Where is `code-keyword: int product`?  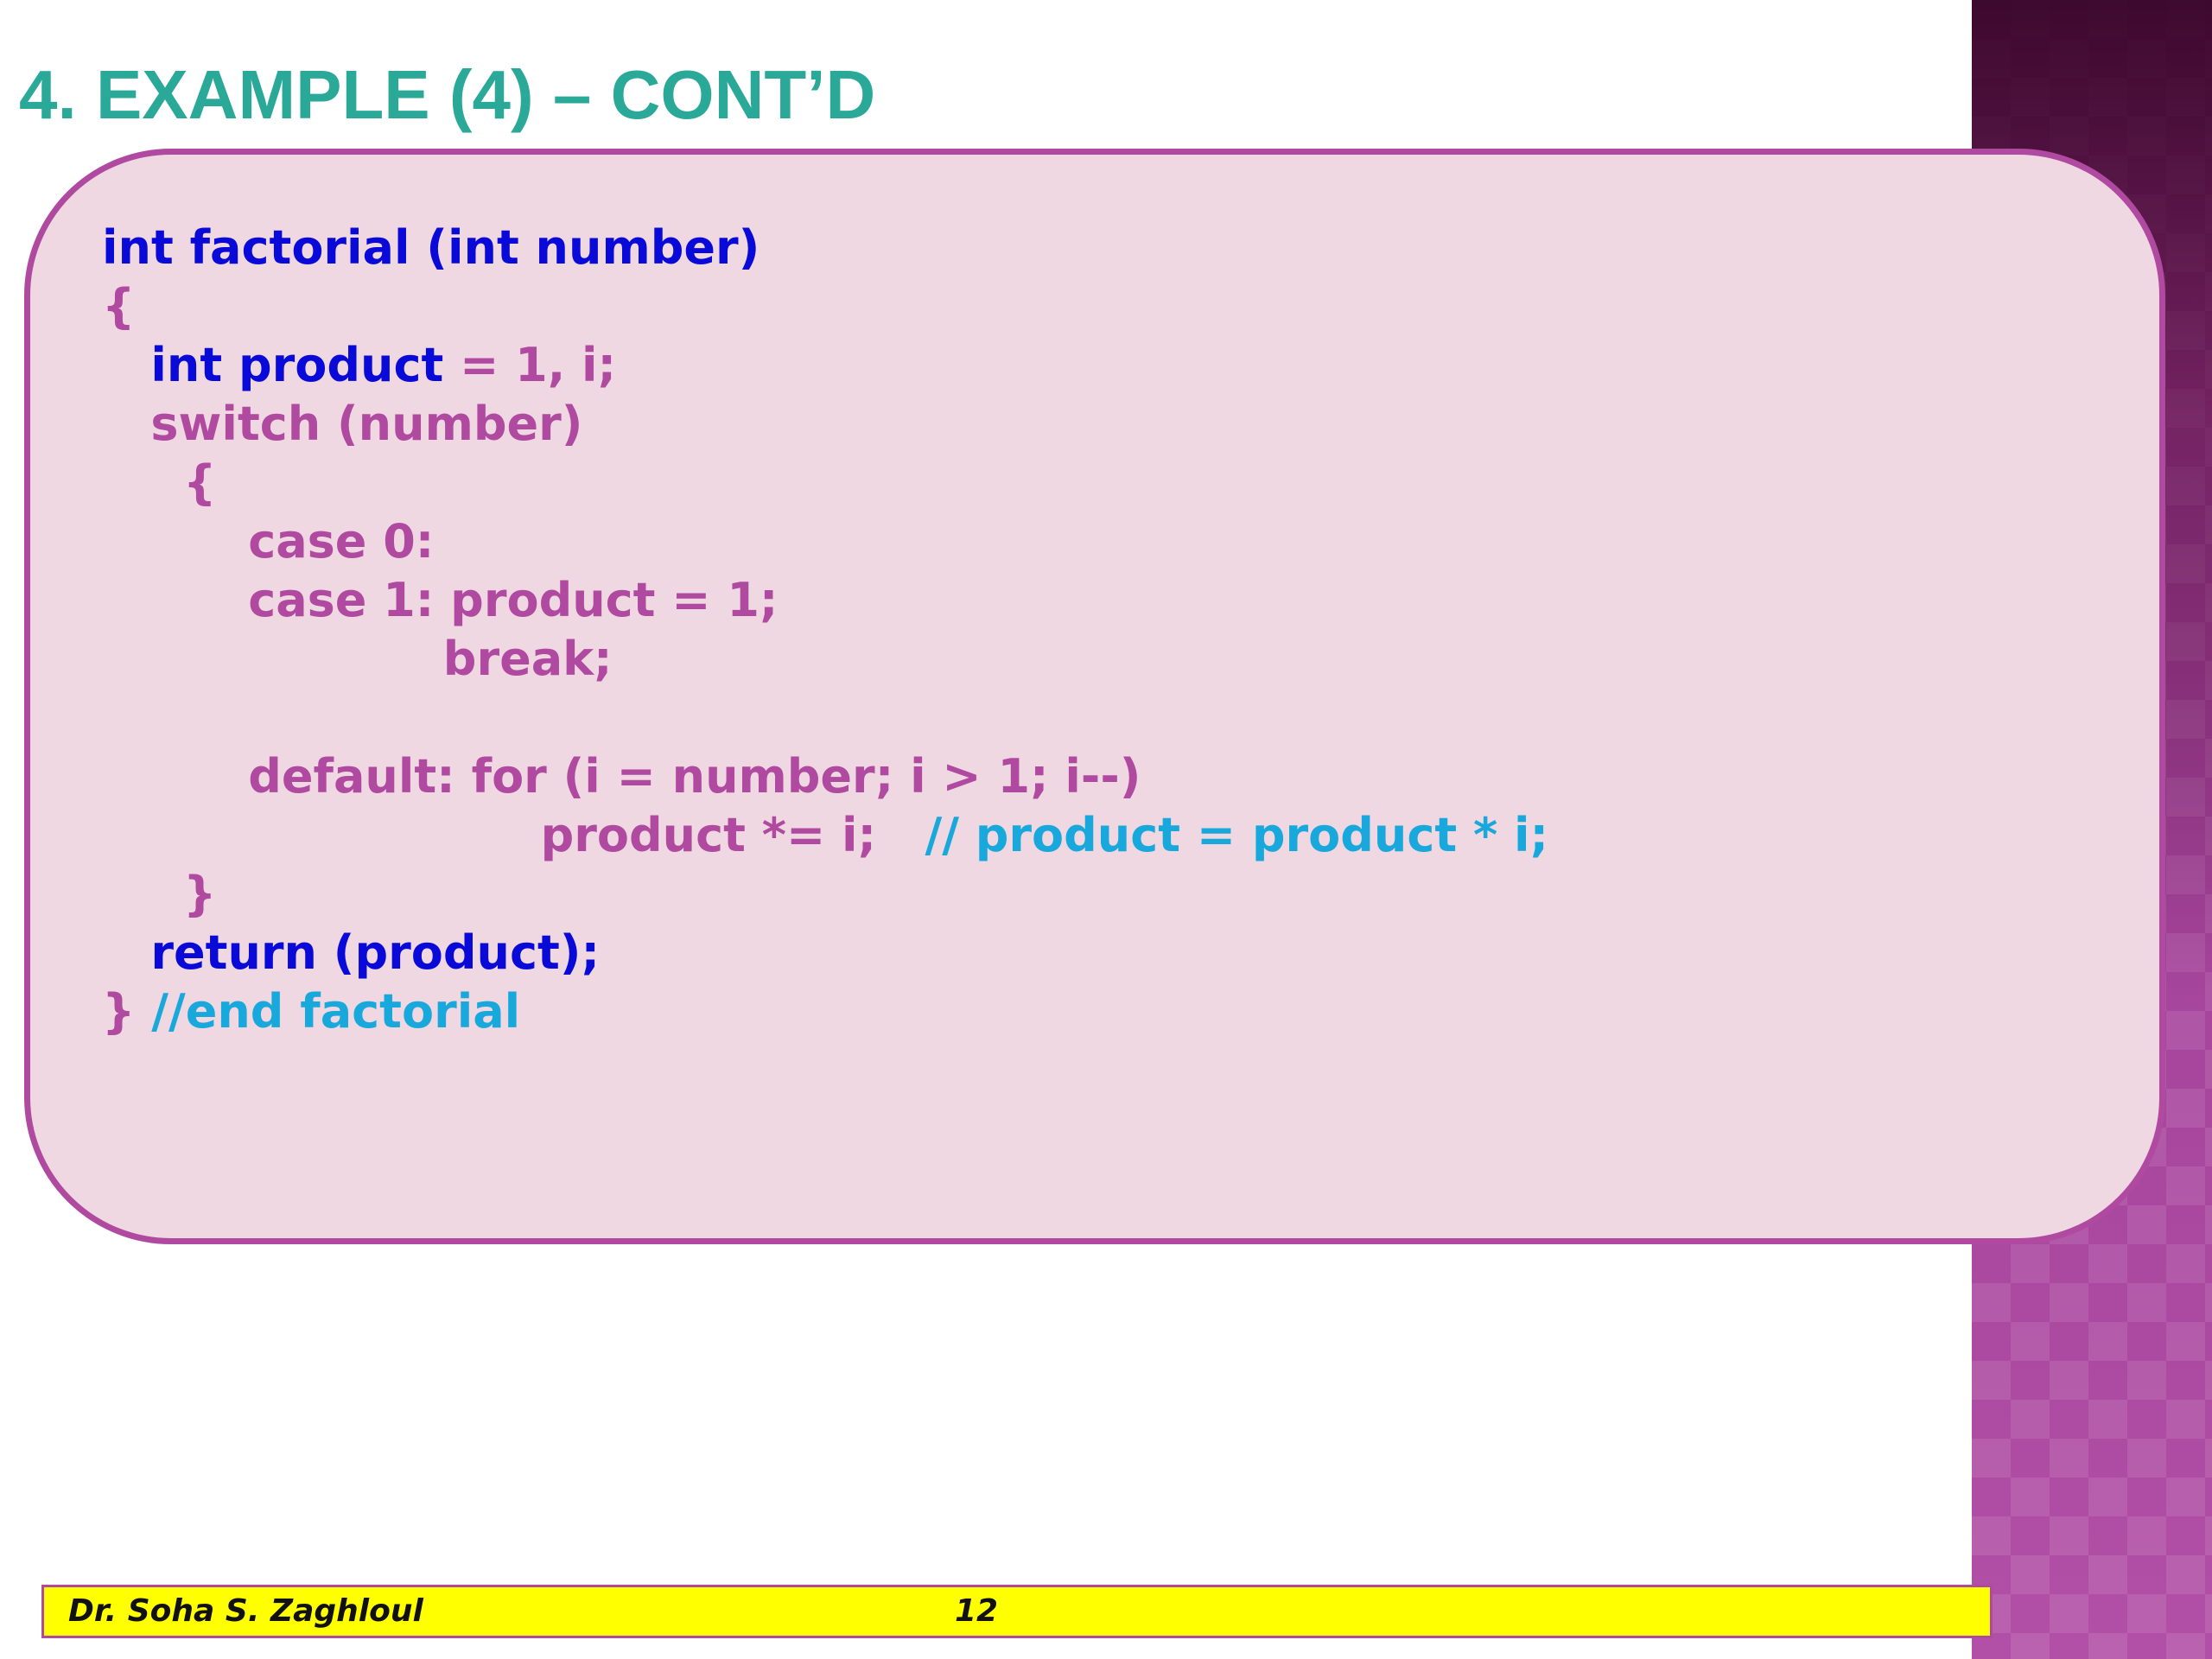
code-keyword: int product is located at coordinates (281, 365).